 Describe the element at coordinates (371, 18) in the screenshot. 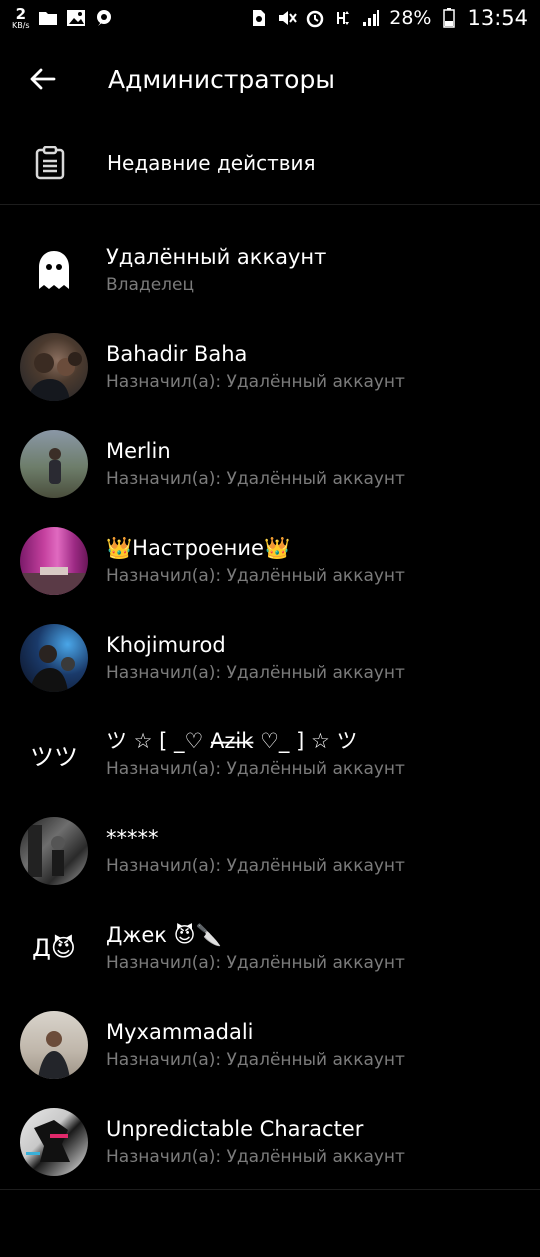

I see `signal-icon` at that location.